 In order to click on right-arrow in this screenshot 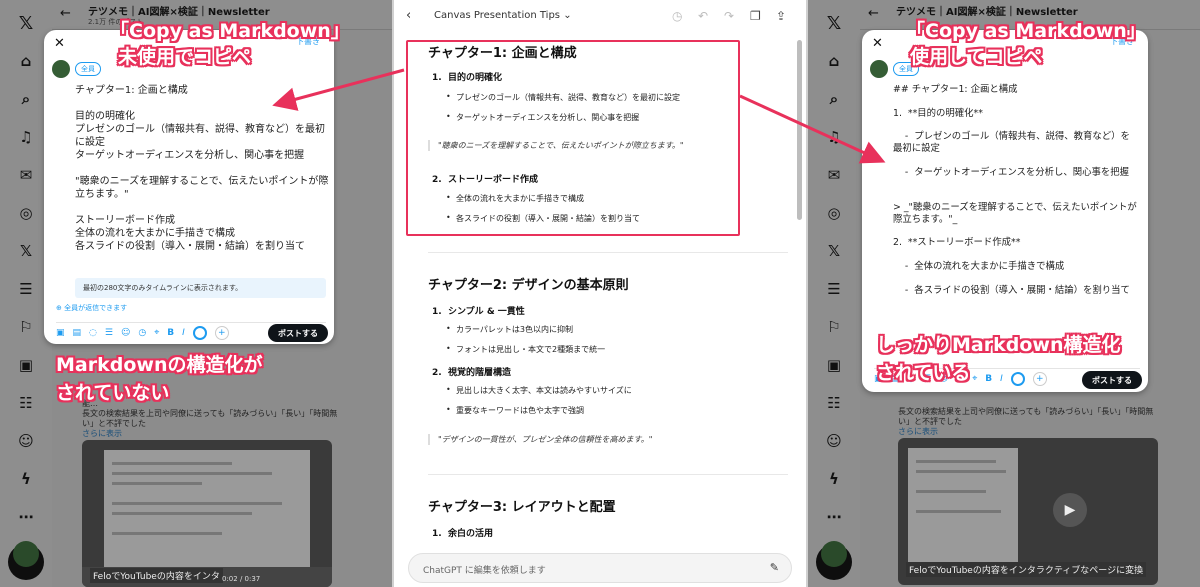, I will do `click(812, 129)`.